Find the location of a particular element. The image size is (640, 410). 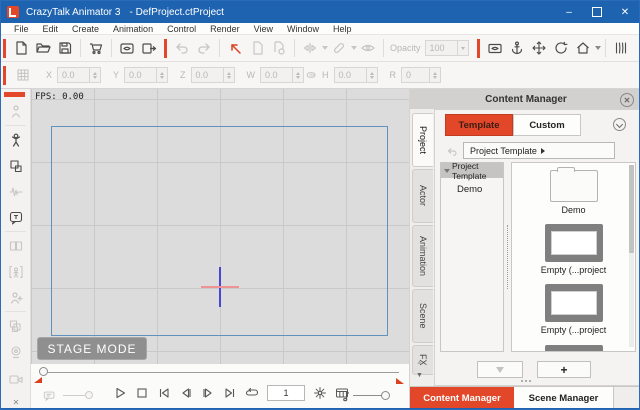

thumbnail-scrollbar is located at coordinates (631, 256).